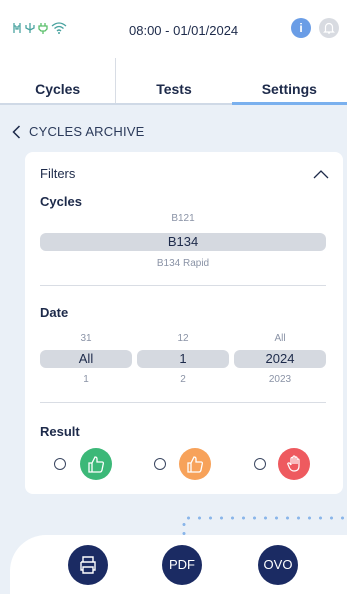 The width and height of the screenshot is (347, 594). What do you see at coordinates (280, 338) in the screenshot?
I see `year-option-above: All` at bounding box center [280, 338].